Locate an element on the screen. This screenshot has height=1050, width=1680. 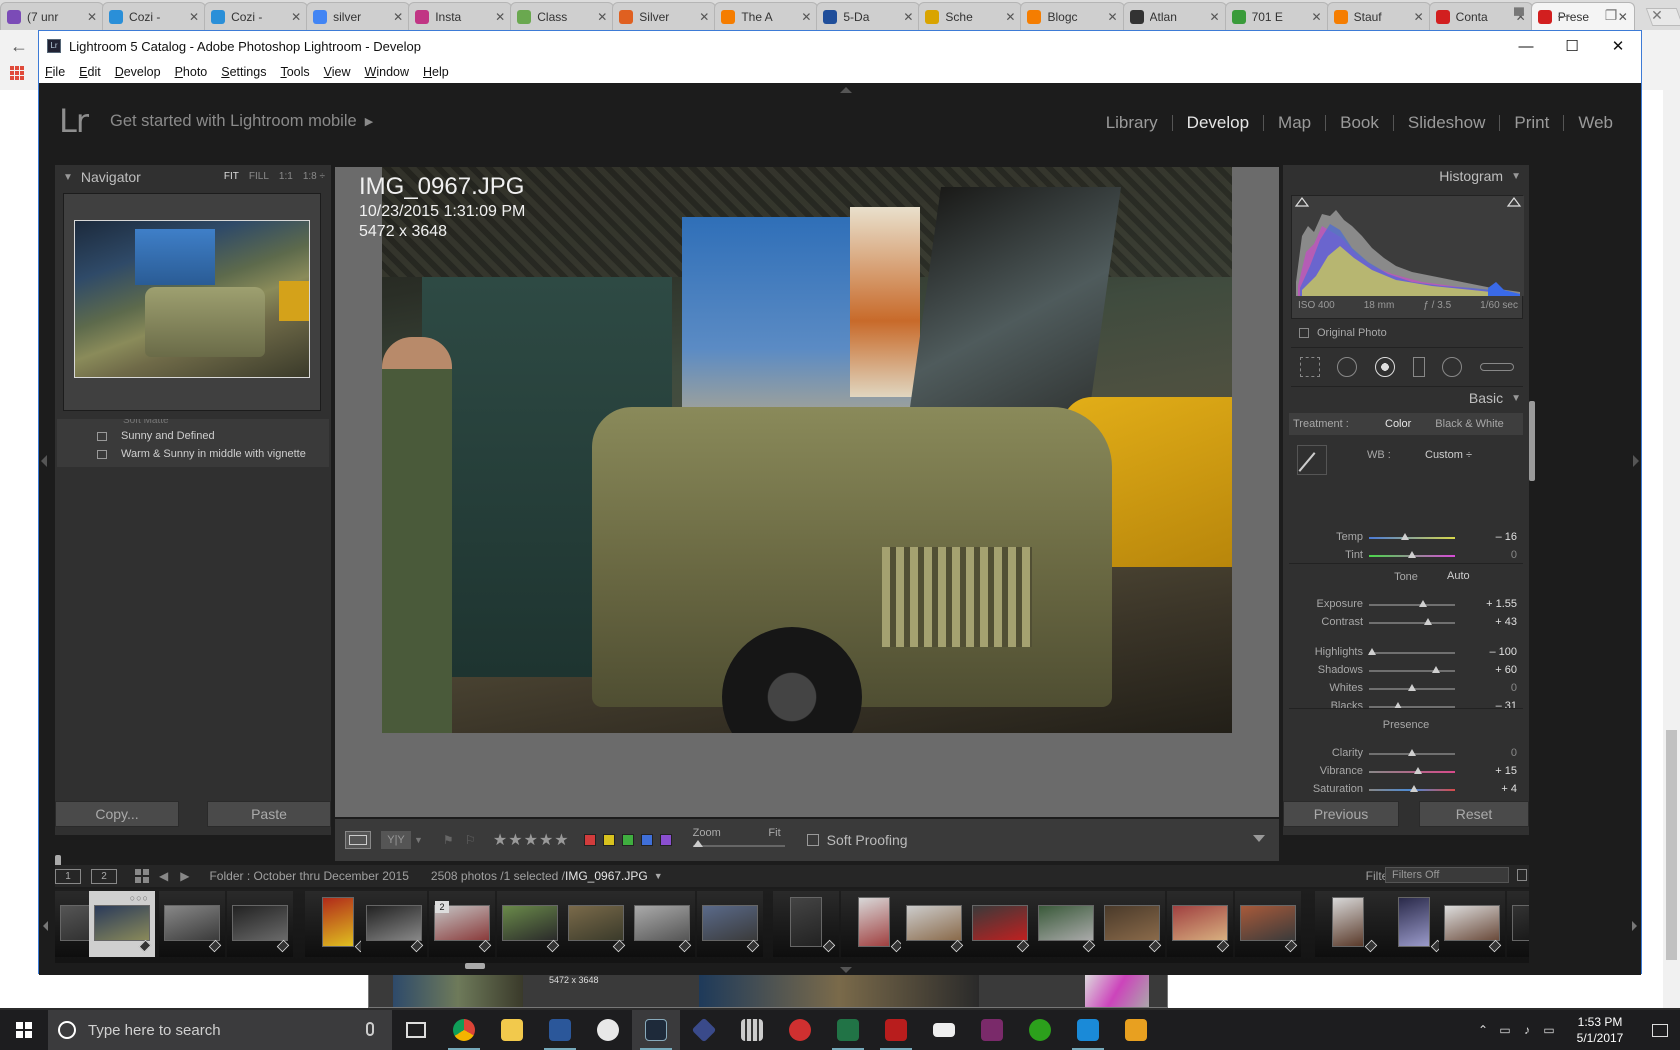
blacks-slider: Blacks – 31 is located at coordinates (1406, 707).